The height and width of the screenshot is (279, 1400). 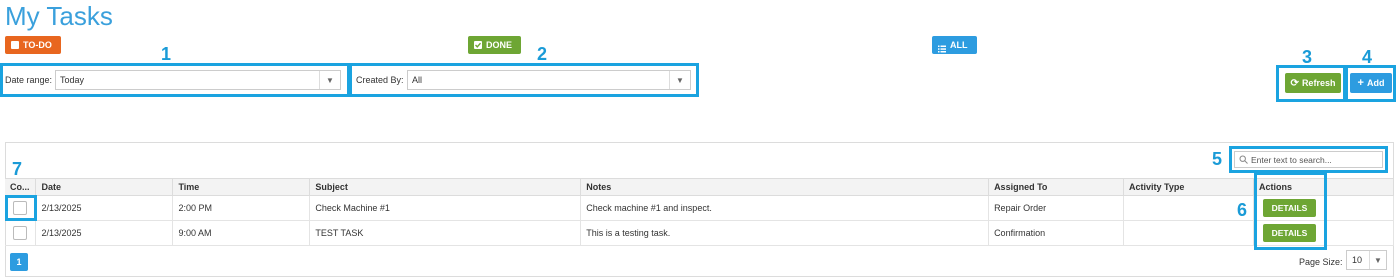 What do you see at coordinates (1294, 83) in the screenshot?
I see `refresh-icon: ⟳` at bounding box center [1294, 83].